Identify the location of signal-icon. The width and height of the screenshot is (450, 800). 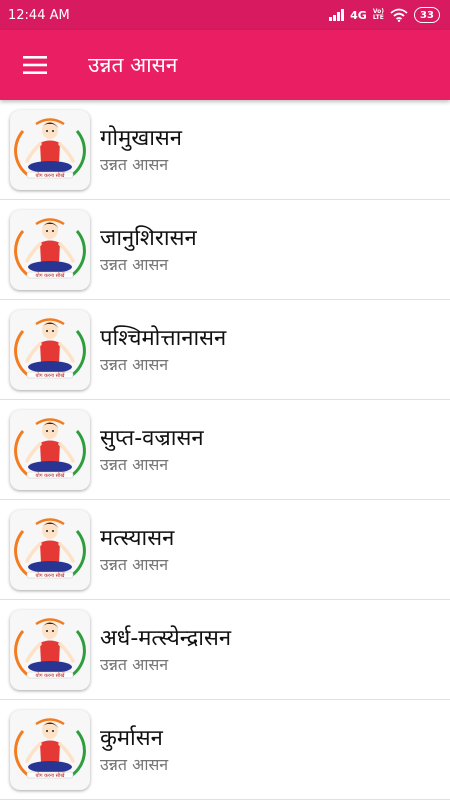
(337, 15).